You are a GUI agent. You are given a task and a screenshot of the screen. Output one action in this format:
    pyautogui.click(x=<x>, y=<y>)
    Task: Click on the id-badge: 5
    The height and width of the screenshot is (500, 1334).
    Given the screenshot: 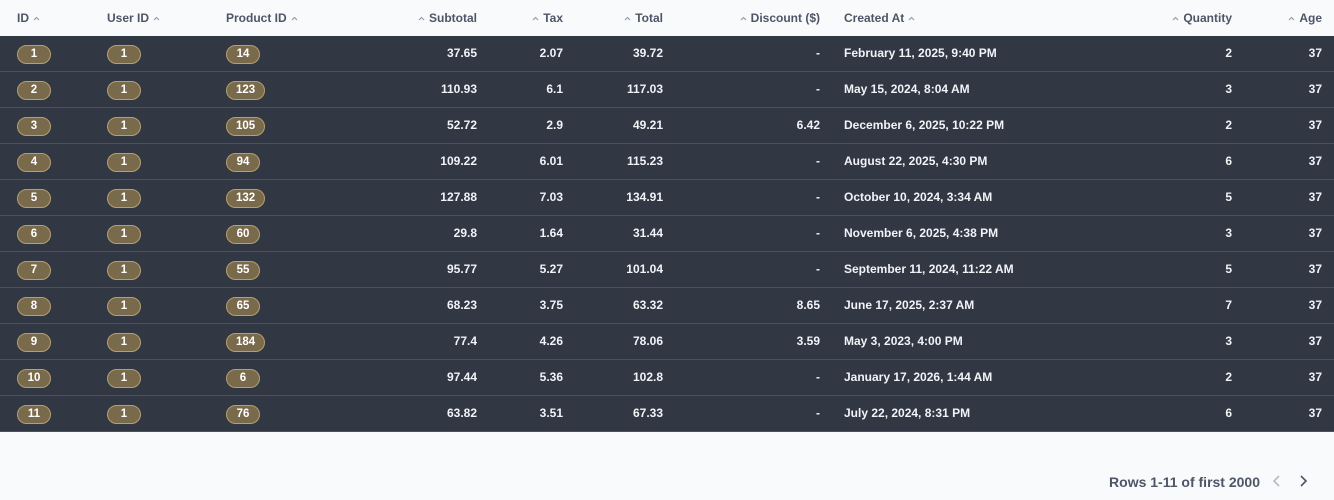 What is the action you would take?
    pyautogui.click(x=34, y=198)
    